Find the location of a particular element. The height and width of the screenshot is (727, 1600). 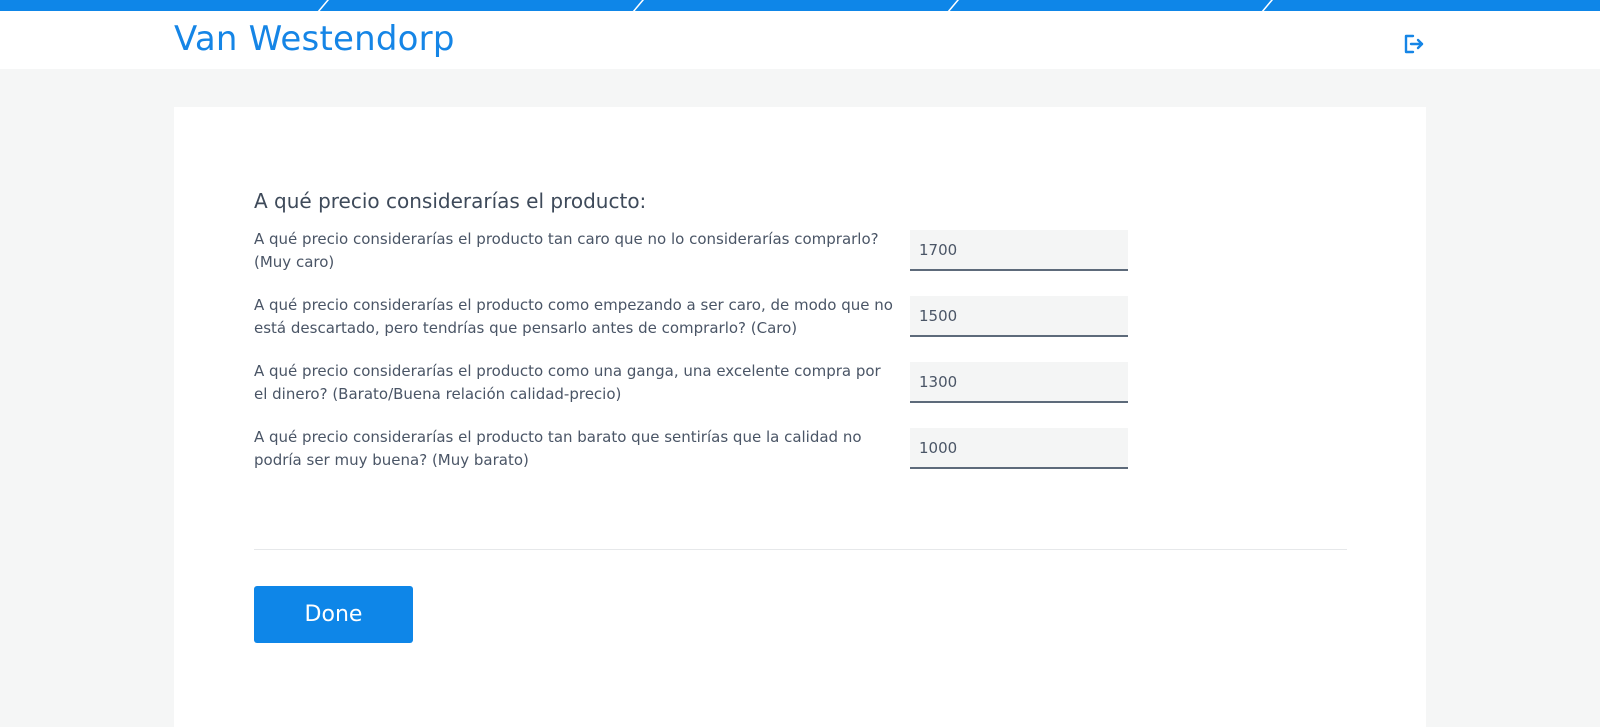

form-heading: A qué precio considerarías el producto: is located at coordinates (450, 201).